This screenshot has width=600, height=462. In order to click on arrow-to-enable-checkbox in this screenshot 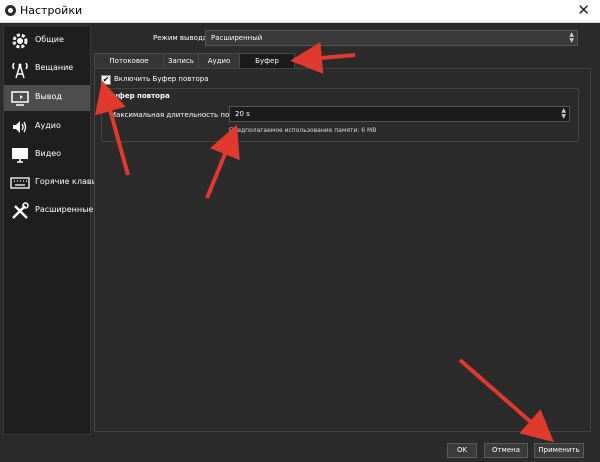, I will do `click(112, 128)`.